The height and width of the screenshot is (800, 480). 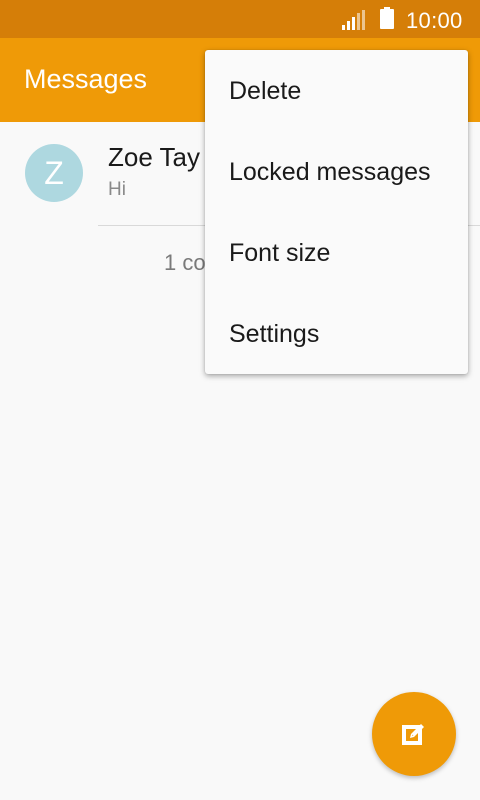 What do you see at coordinates (265, 91) in the screenshot?
I see `menu-item-label: Delete` at bounding box center [265, 91].